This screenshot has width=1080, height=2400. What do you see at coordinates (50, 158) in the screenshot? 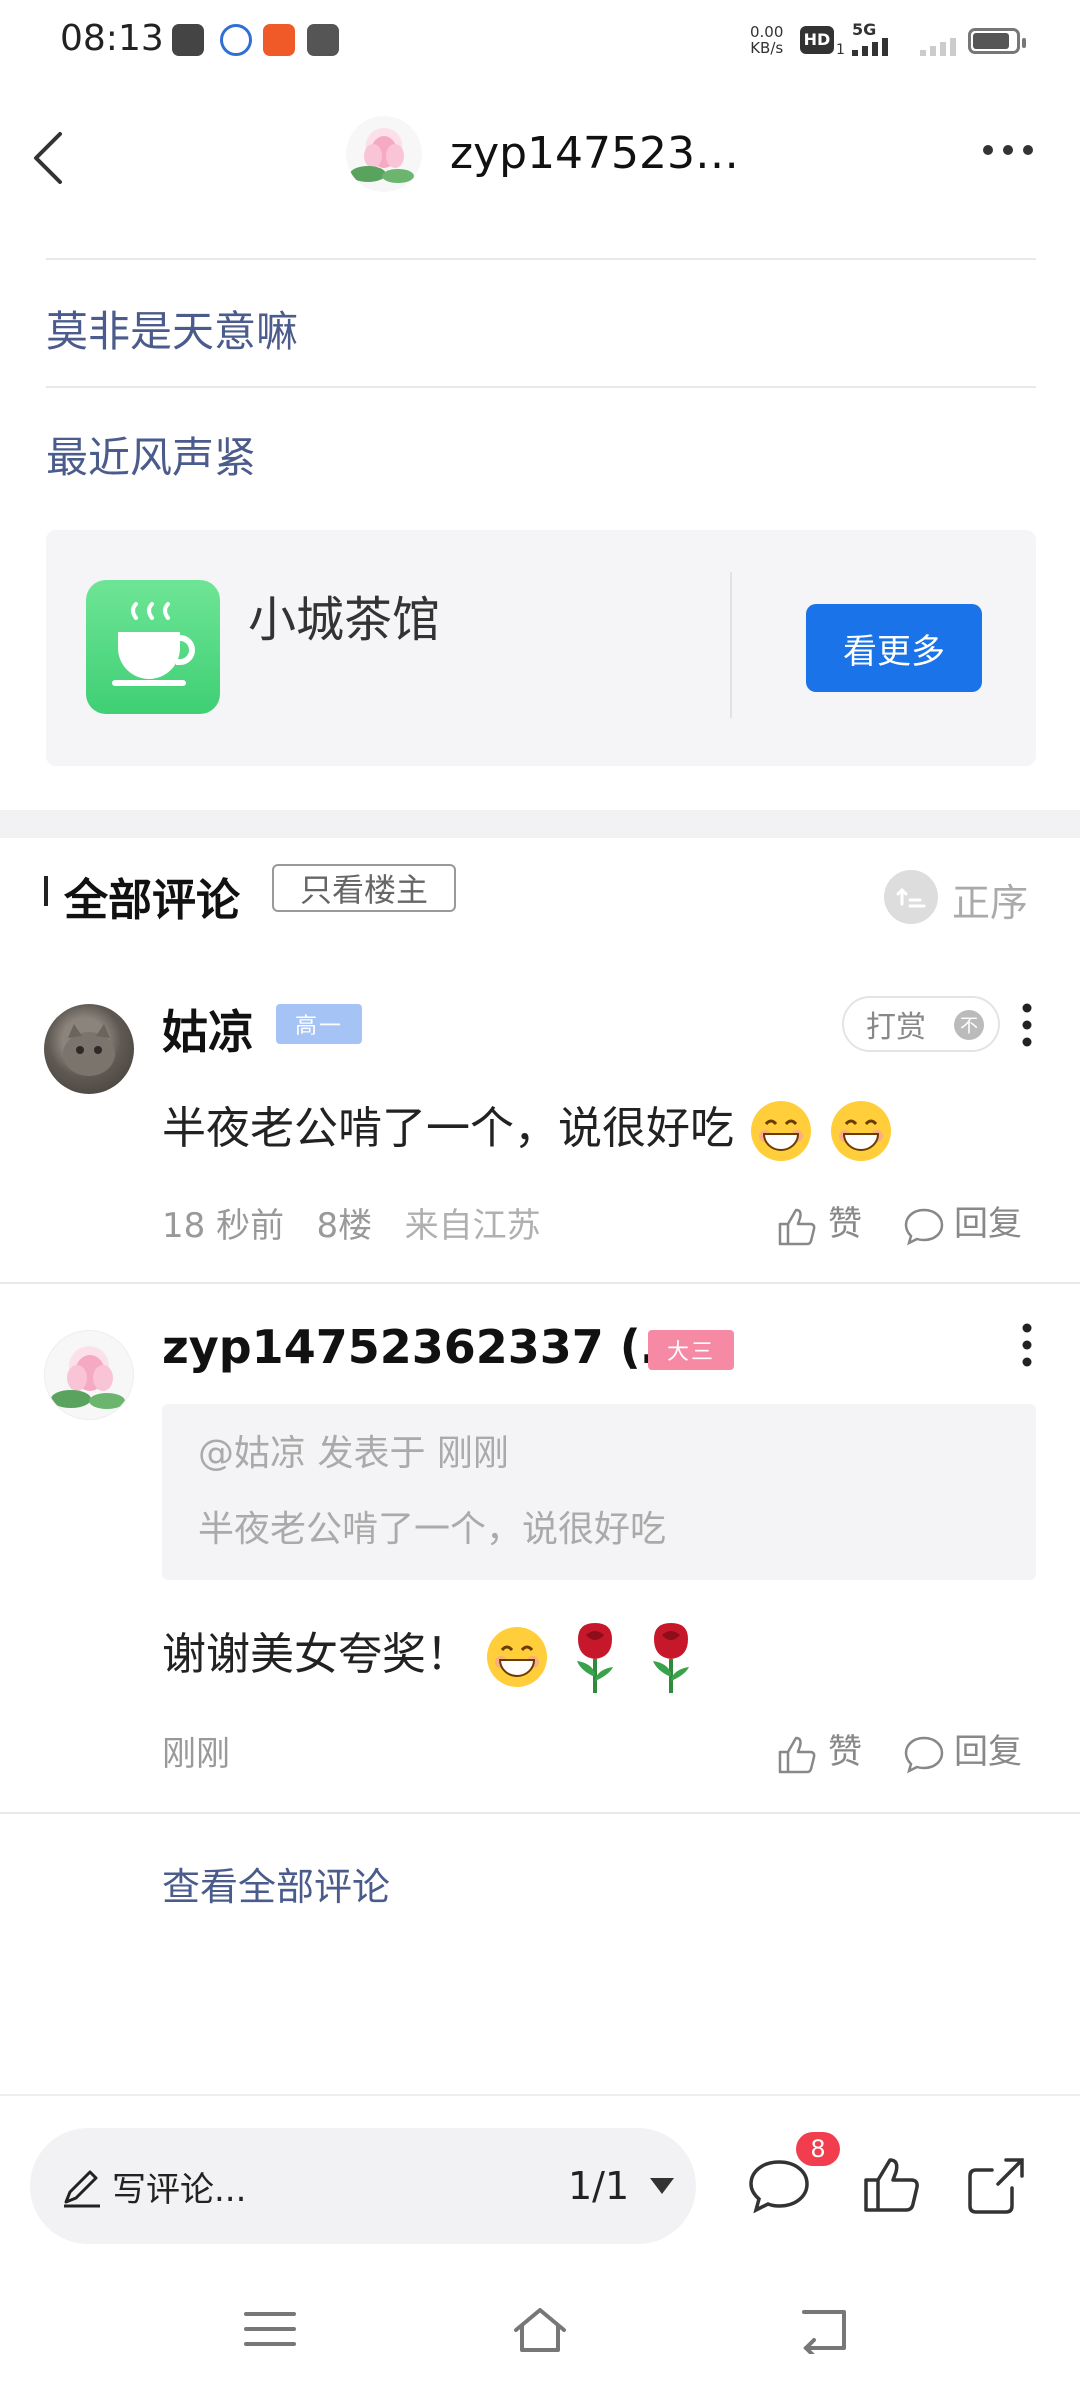
I see `back-icon` at bounding box center [50, 158].